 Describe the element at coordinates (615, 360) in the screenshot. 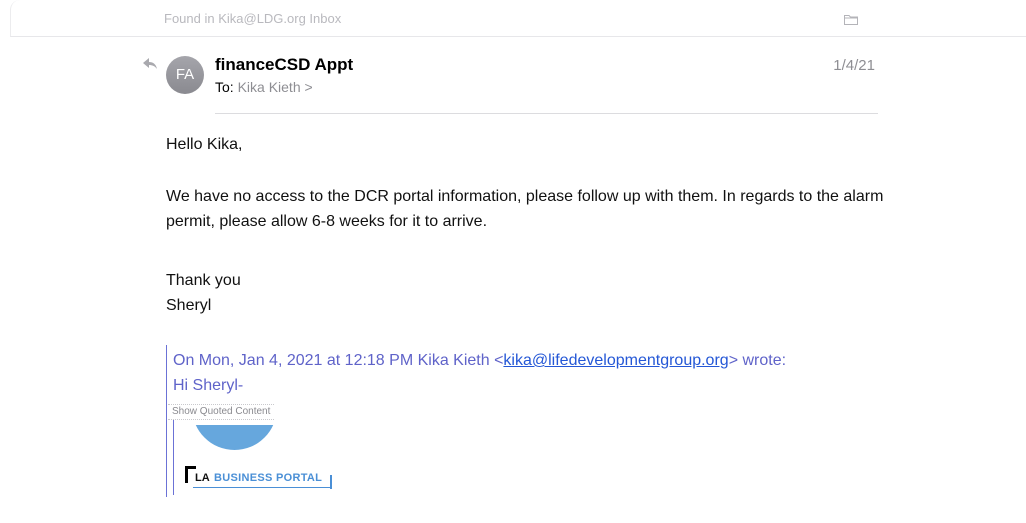

I see `quote-email-link: kika@lifedevelopmentgroup.org` at that location.